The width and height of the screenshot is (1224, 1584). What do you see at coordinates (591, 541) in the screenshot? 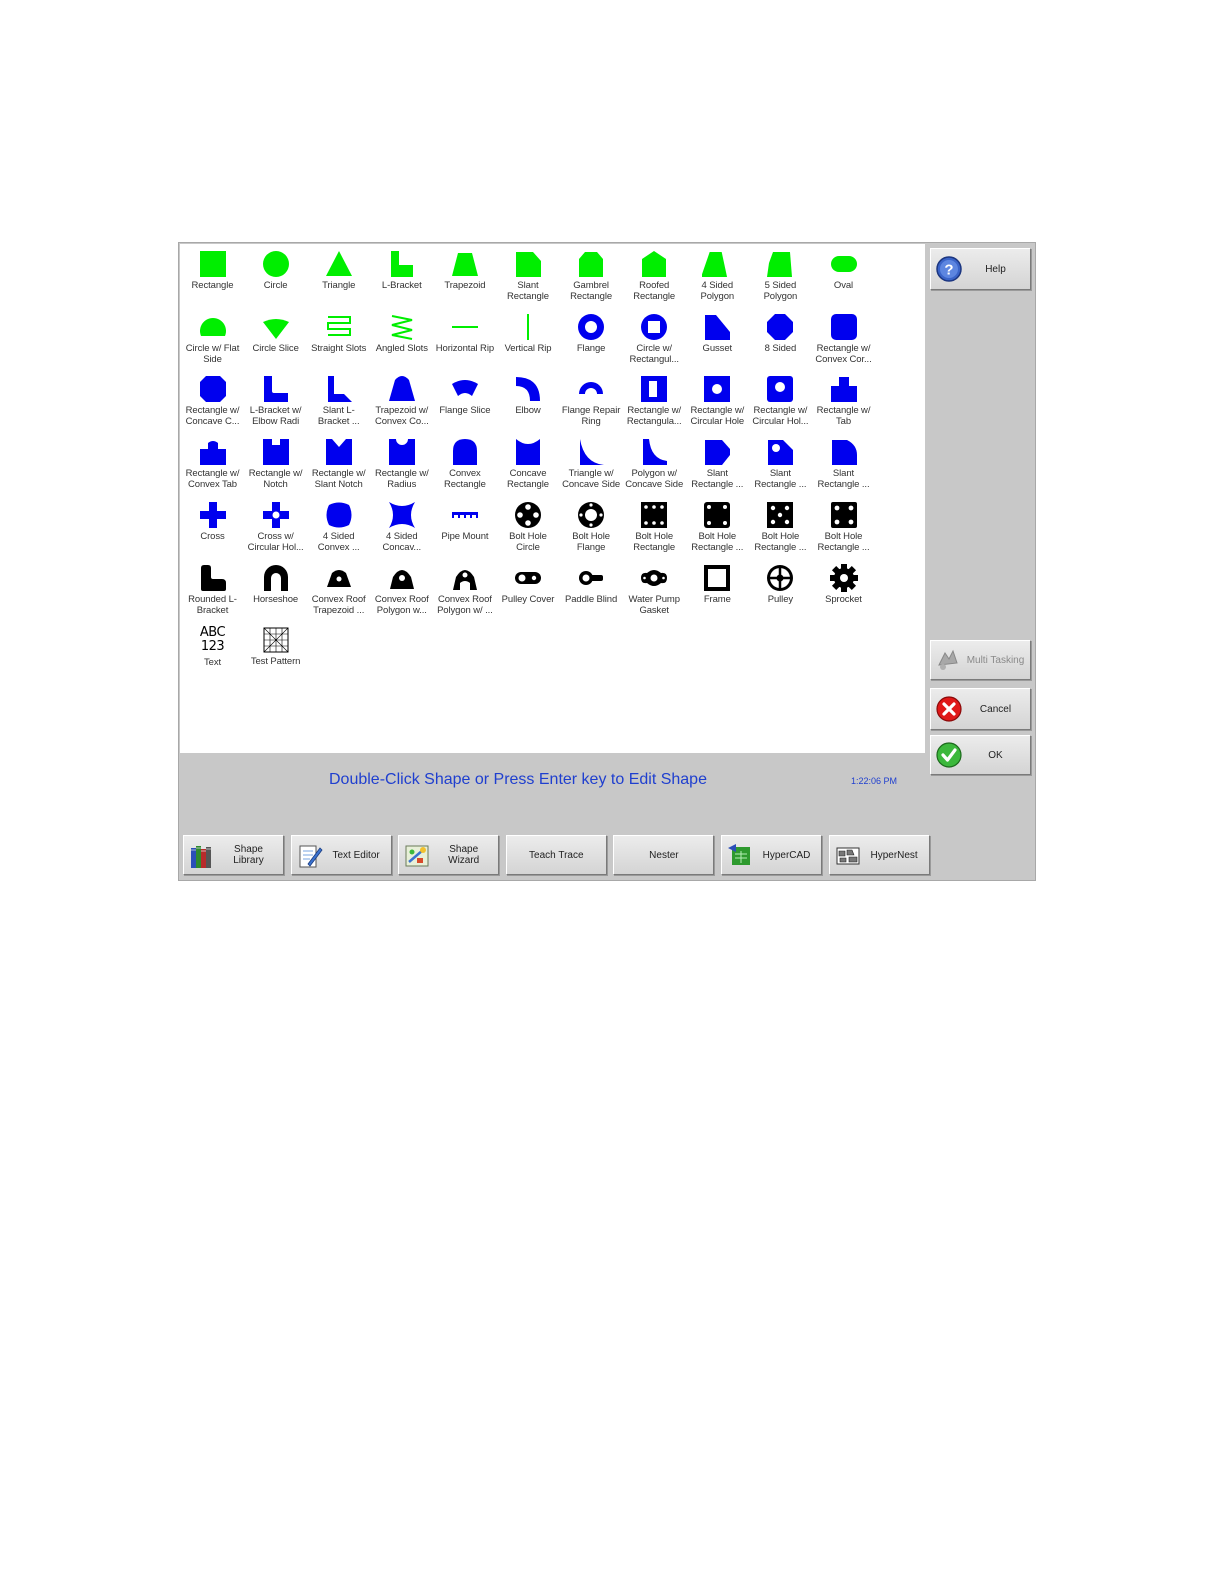
I see `shape-label: Bolt Hole Flange` at bounding box center [591, 541].